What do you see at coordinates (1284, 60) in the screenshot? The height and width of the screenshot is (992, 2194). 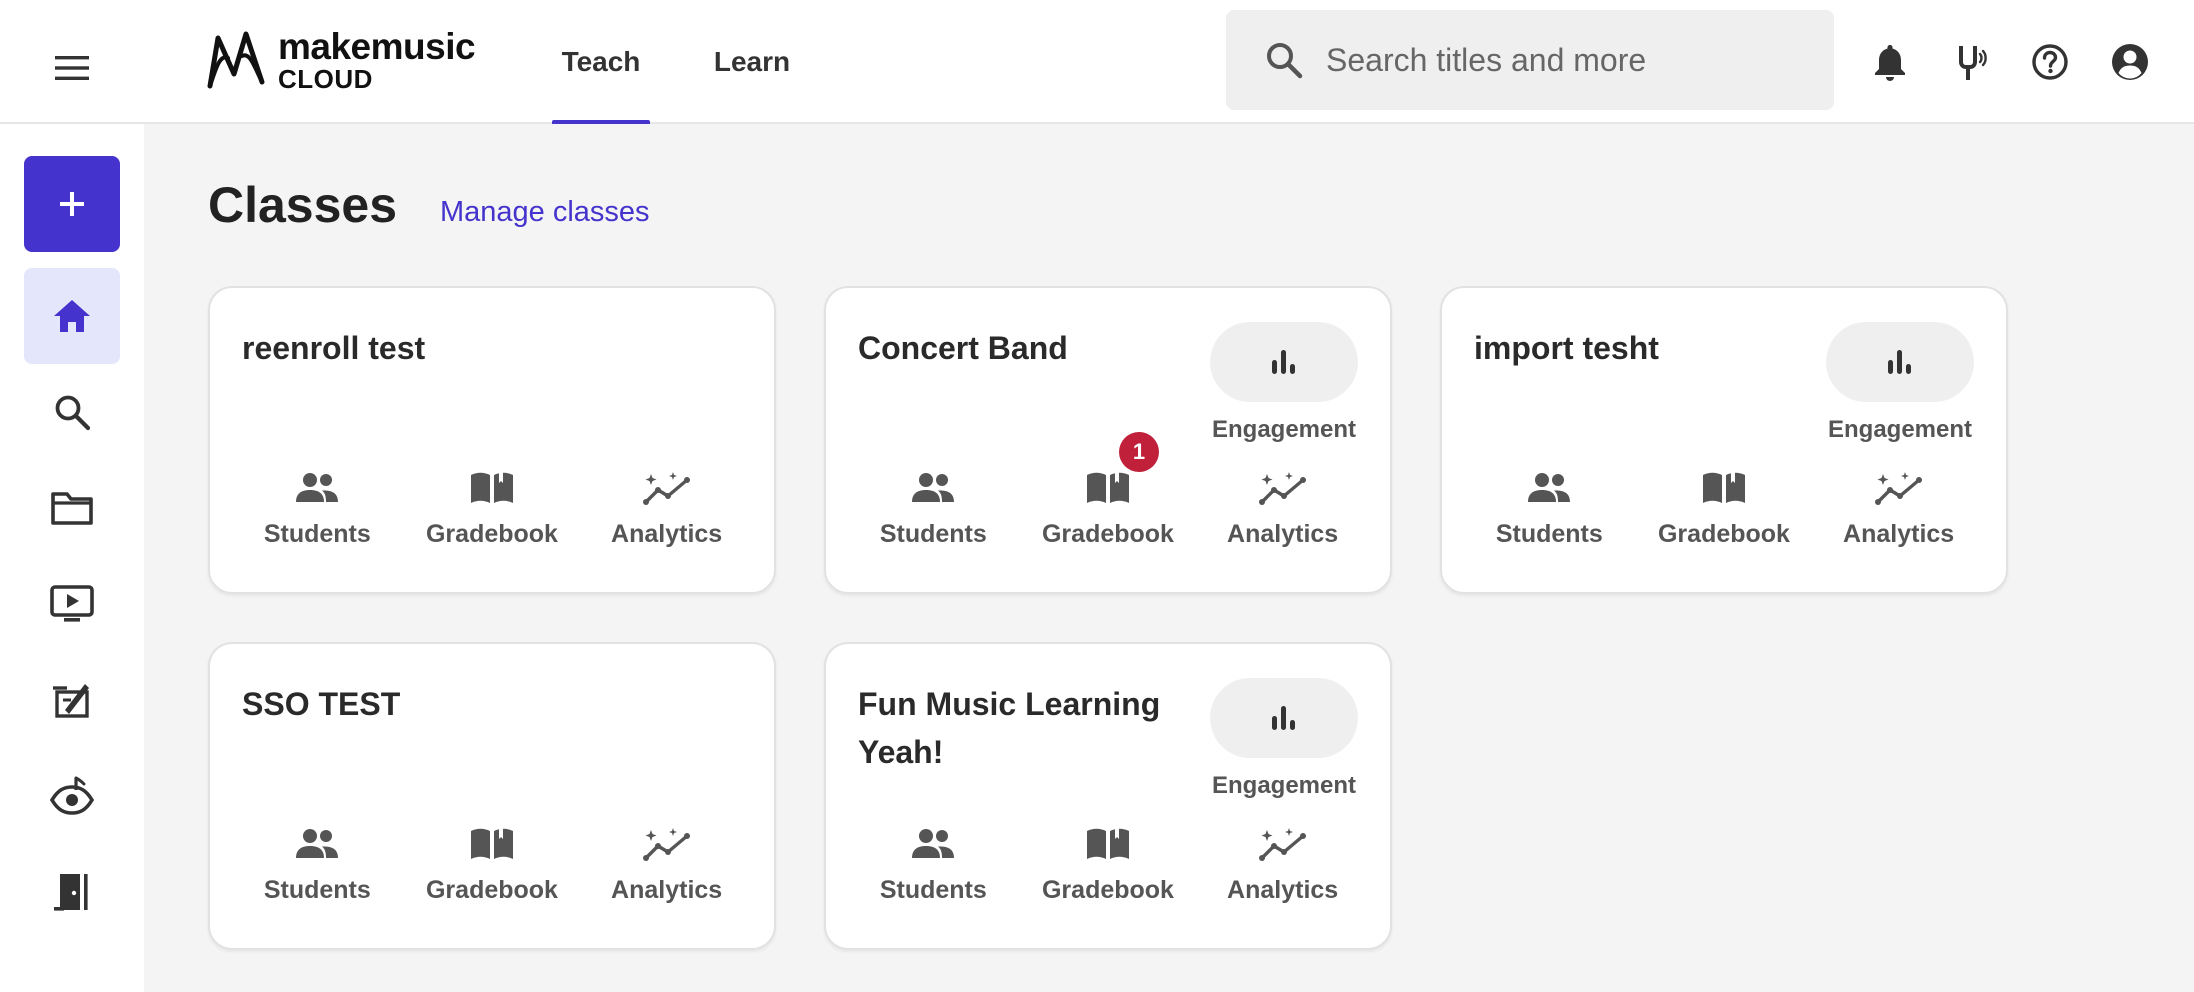 I see `search-icon` at bounding box center [1284, 60].